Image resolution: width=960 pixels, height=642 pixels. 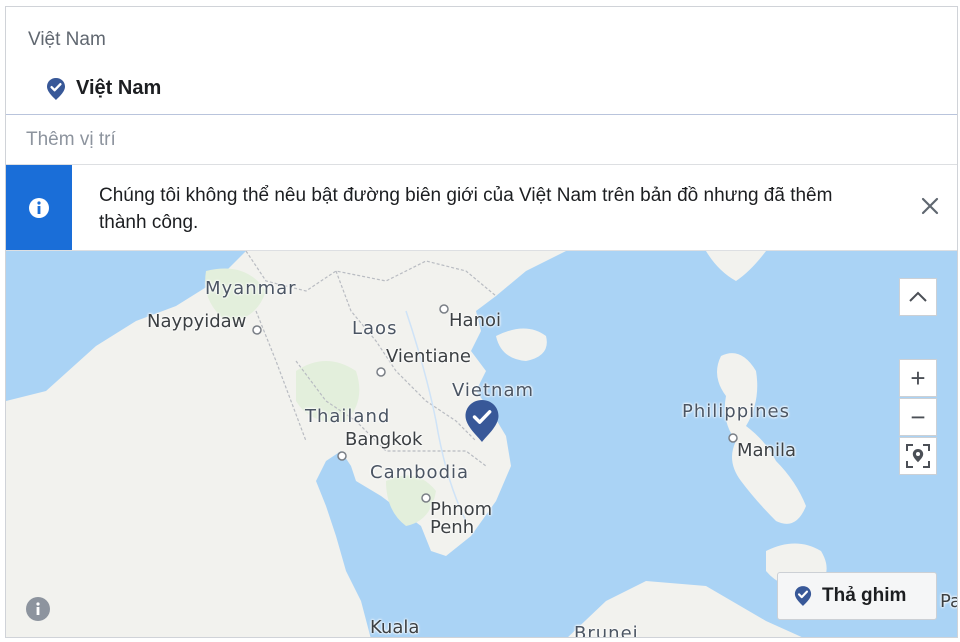 What do you see at coordinates (948, 601) in the screenshot?
I see `map-label-pa: Pa` at bounding box center [948, 601].